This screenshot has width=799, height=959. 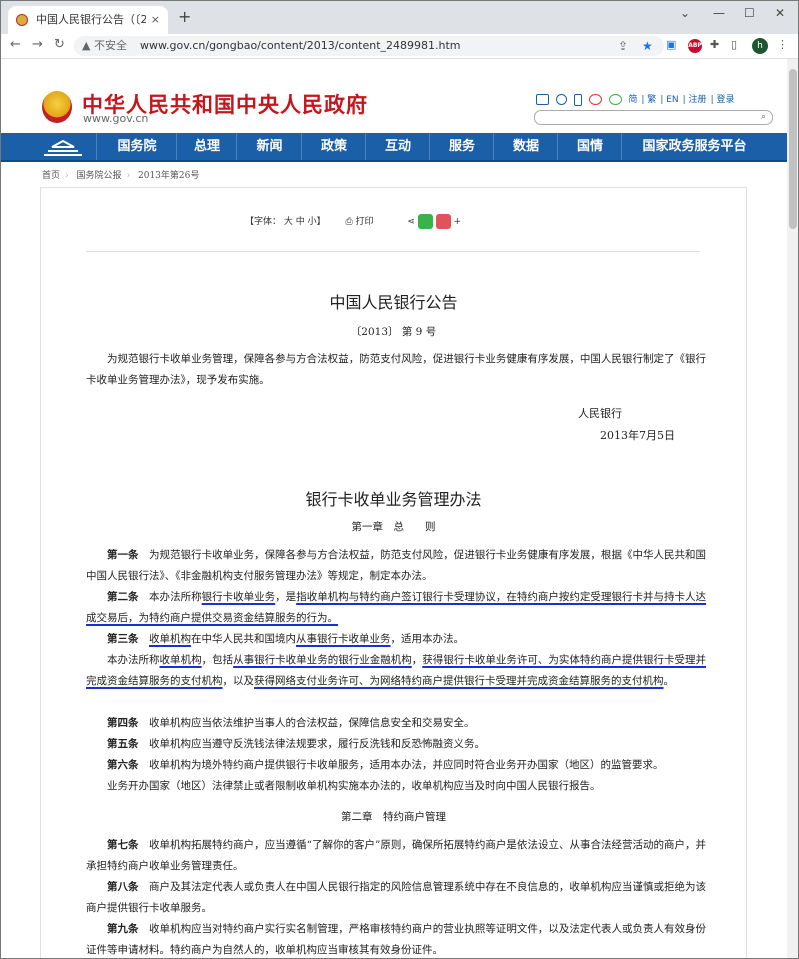 What do you see at coordinates (525, 146) in the screenshot?
I see `nav-shuju: 数据` at bounding box center [525, 146].